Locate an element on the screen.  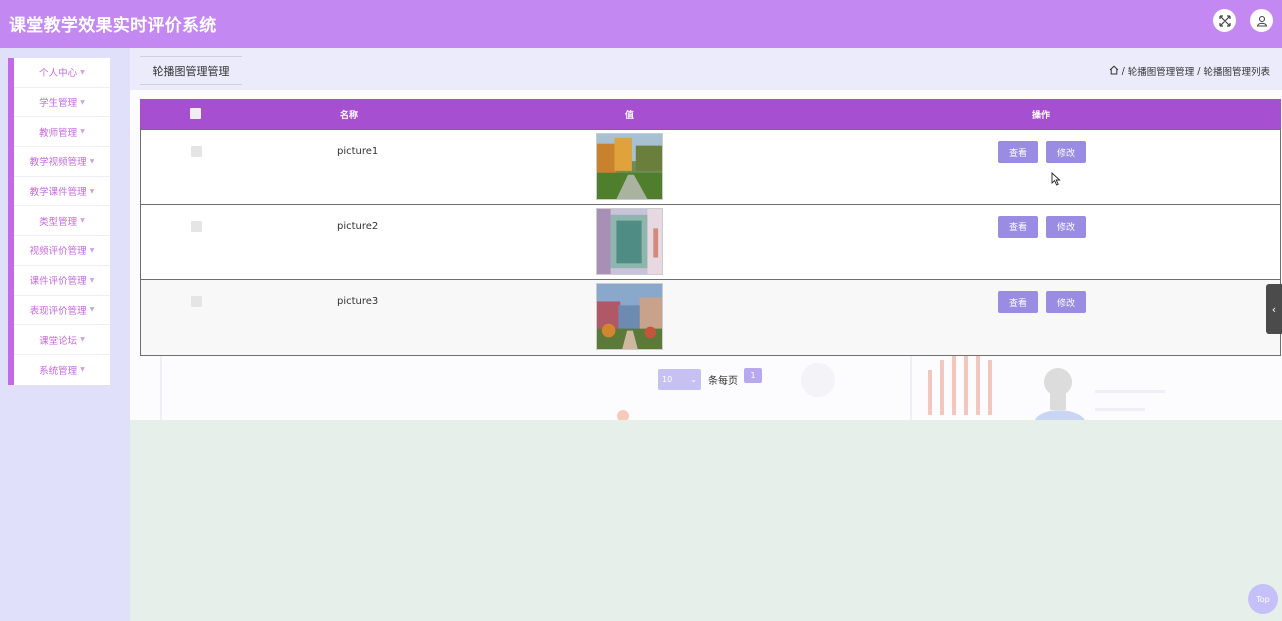
sidebar-item-system: 系统管理 ▼ is located at coordinates (62, 370).